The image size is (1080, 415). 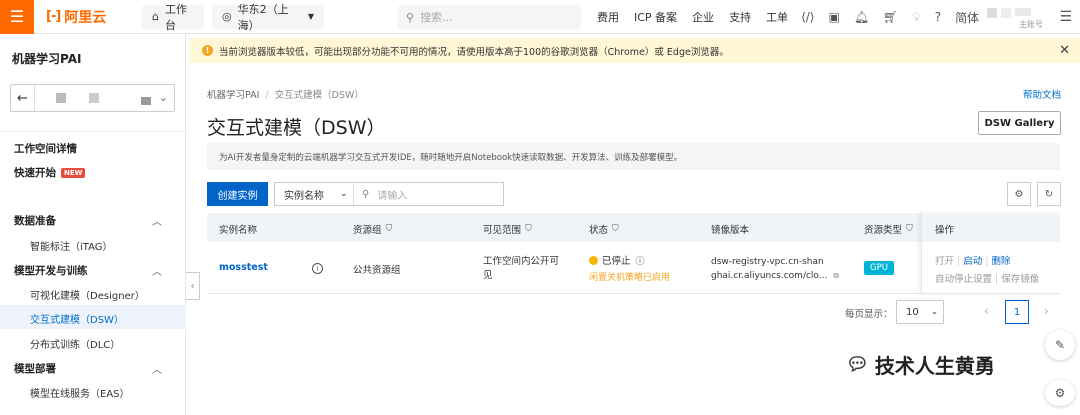 I want to click on status-text: 已停止, so click(x=616, y=261).